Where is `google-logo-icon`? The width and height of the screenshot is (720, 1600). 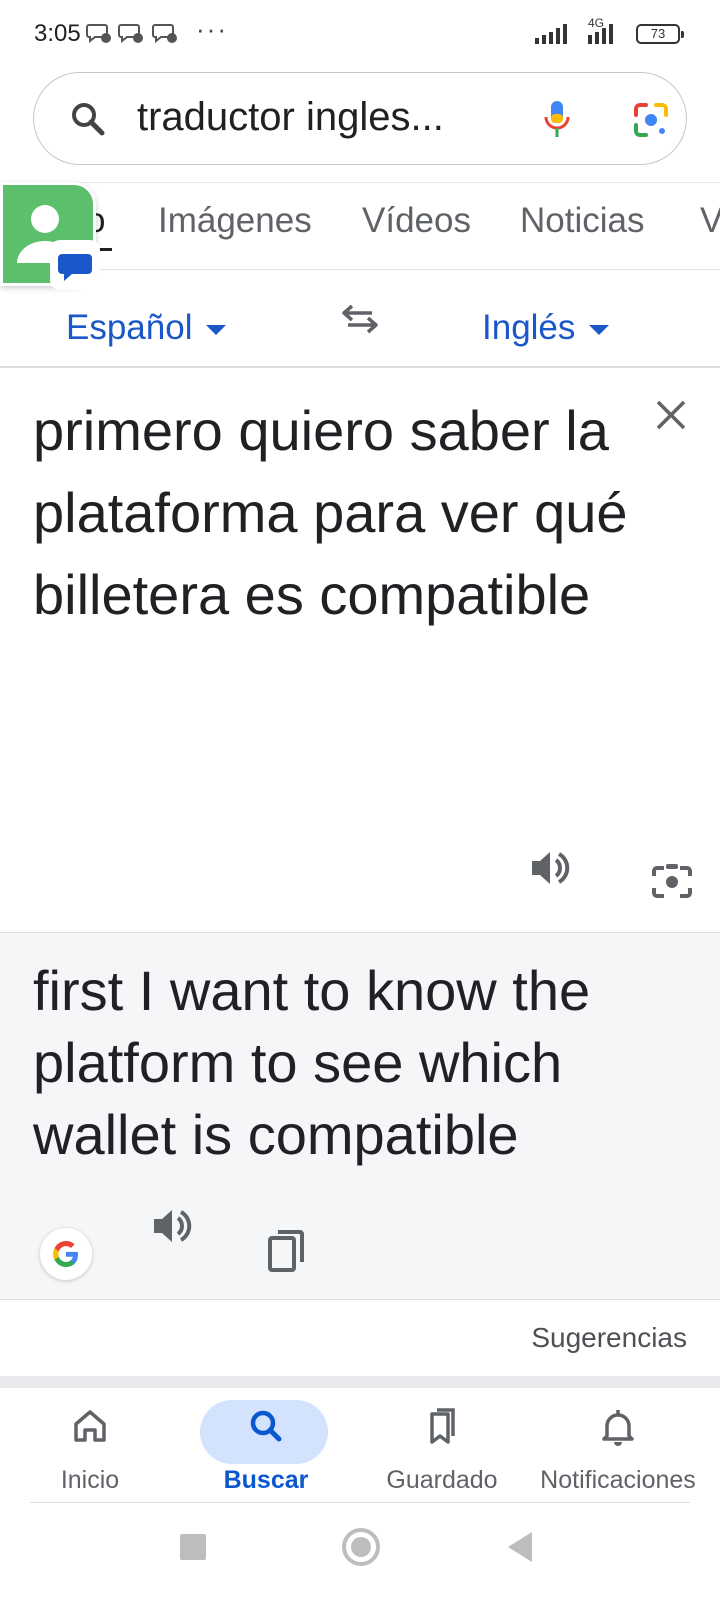 google-logo-icon is located at coordinates (66, 1254).